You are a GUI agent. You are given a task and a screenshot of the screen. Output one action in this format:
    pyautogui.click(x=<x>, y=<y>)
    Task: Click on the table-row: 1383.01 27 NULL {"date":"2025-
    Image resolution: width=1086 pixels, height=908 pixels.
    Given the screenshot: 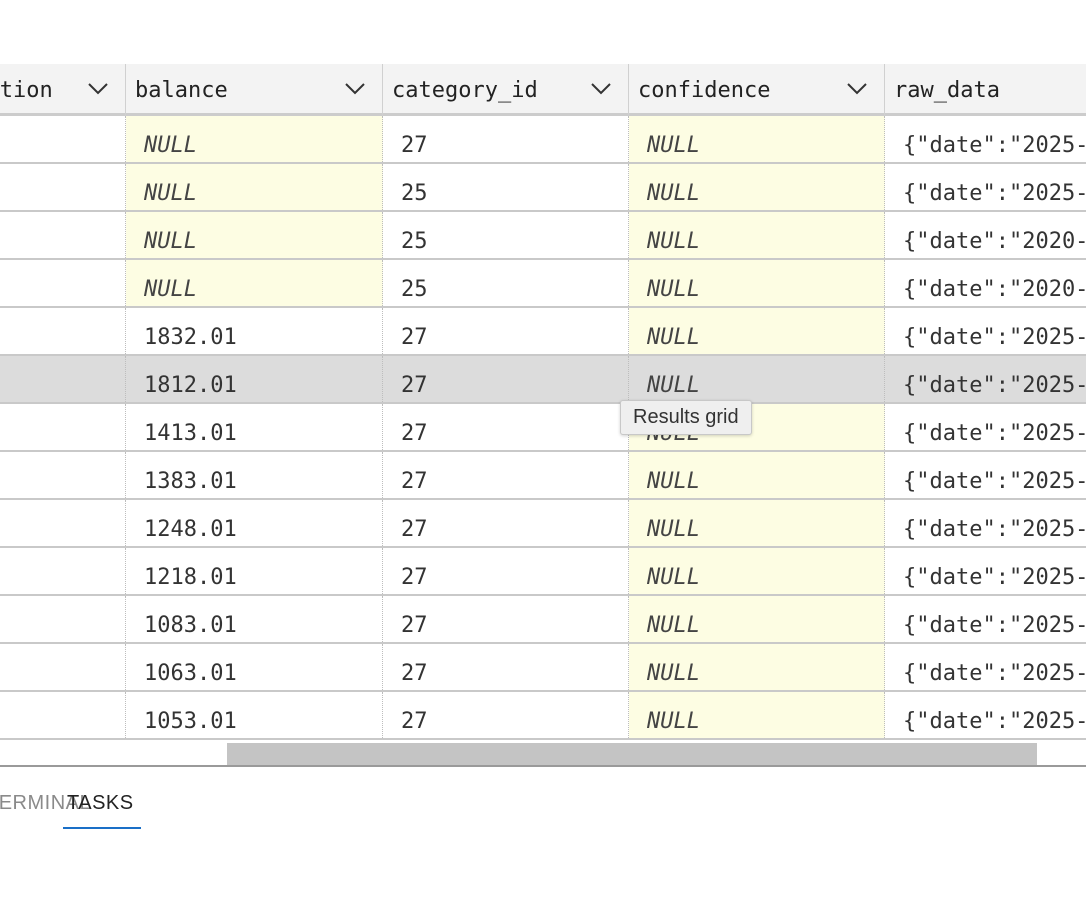 What is the action you would take?
    pyautogui.click(x=543, y=476)
    